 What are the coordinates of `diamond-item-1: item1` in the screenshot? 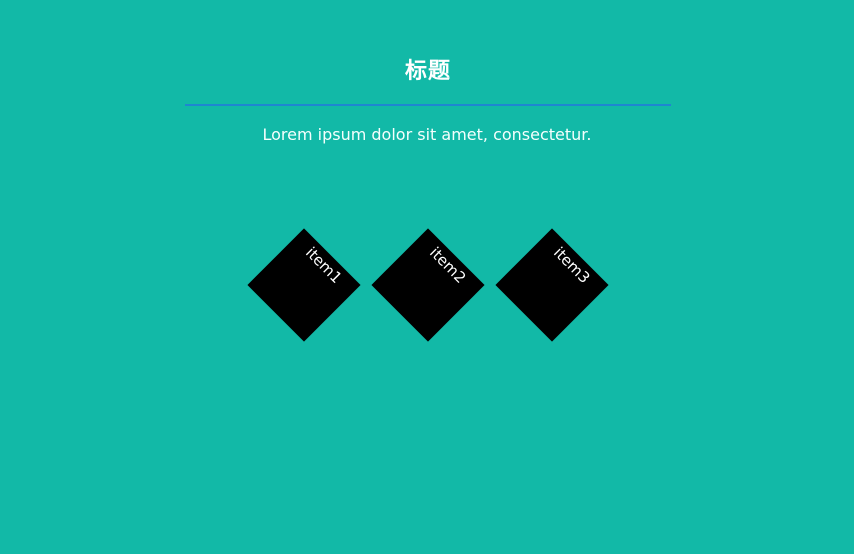 It's located at (304, 285).